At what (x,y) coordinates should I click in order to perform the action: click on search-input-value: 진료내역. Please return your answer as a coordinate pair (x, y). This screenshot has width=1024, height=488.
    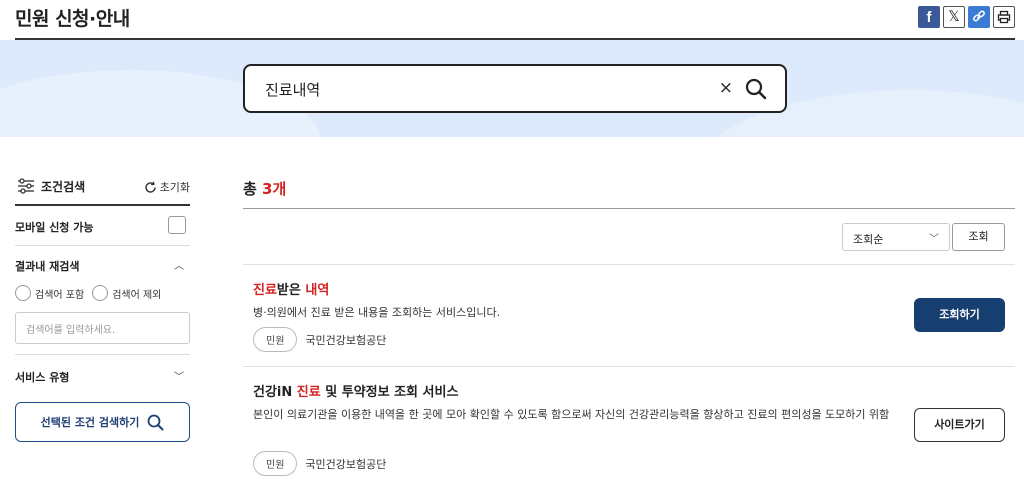
    Looking at the image, I should click on (293, 90).